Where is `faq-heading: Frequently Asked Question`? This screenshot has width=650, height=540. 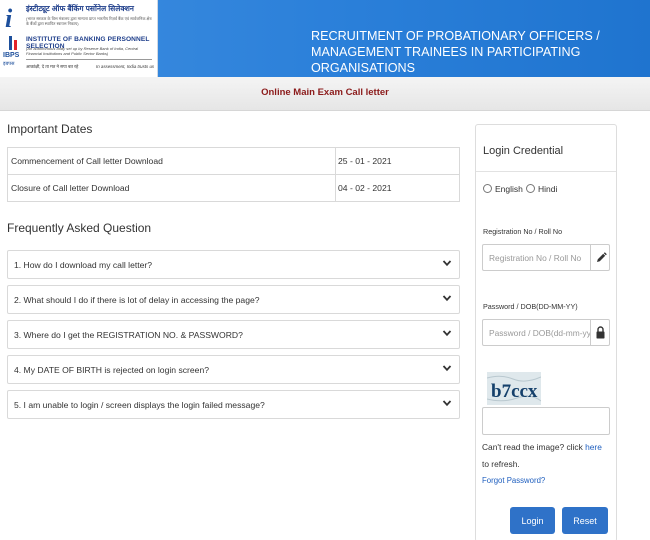
faq-heading: Frequently Asked Question is located at coordinates (79, 228).